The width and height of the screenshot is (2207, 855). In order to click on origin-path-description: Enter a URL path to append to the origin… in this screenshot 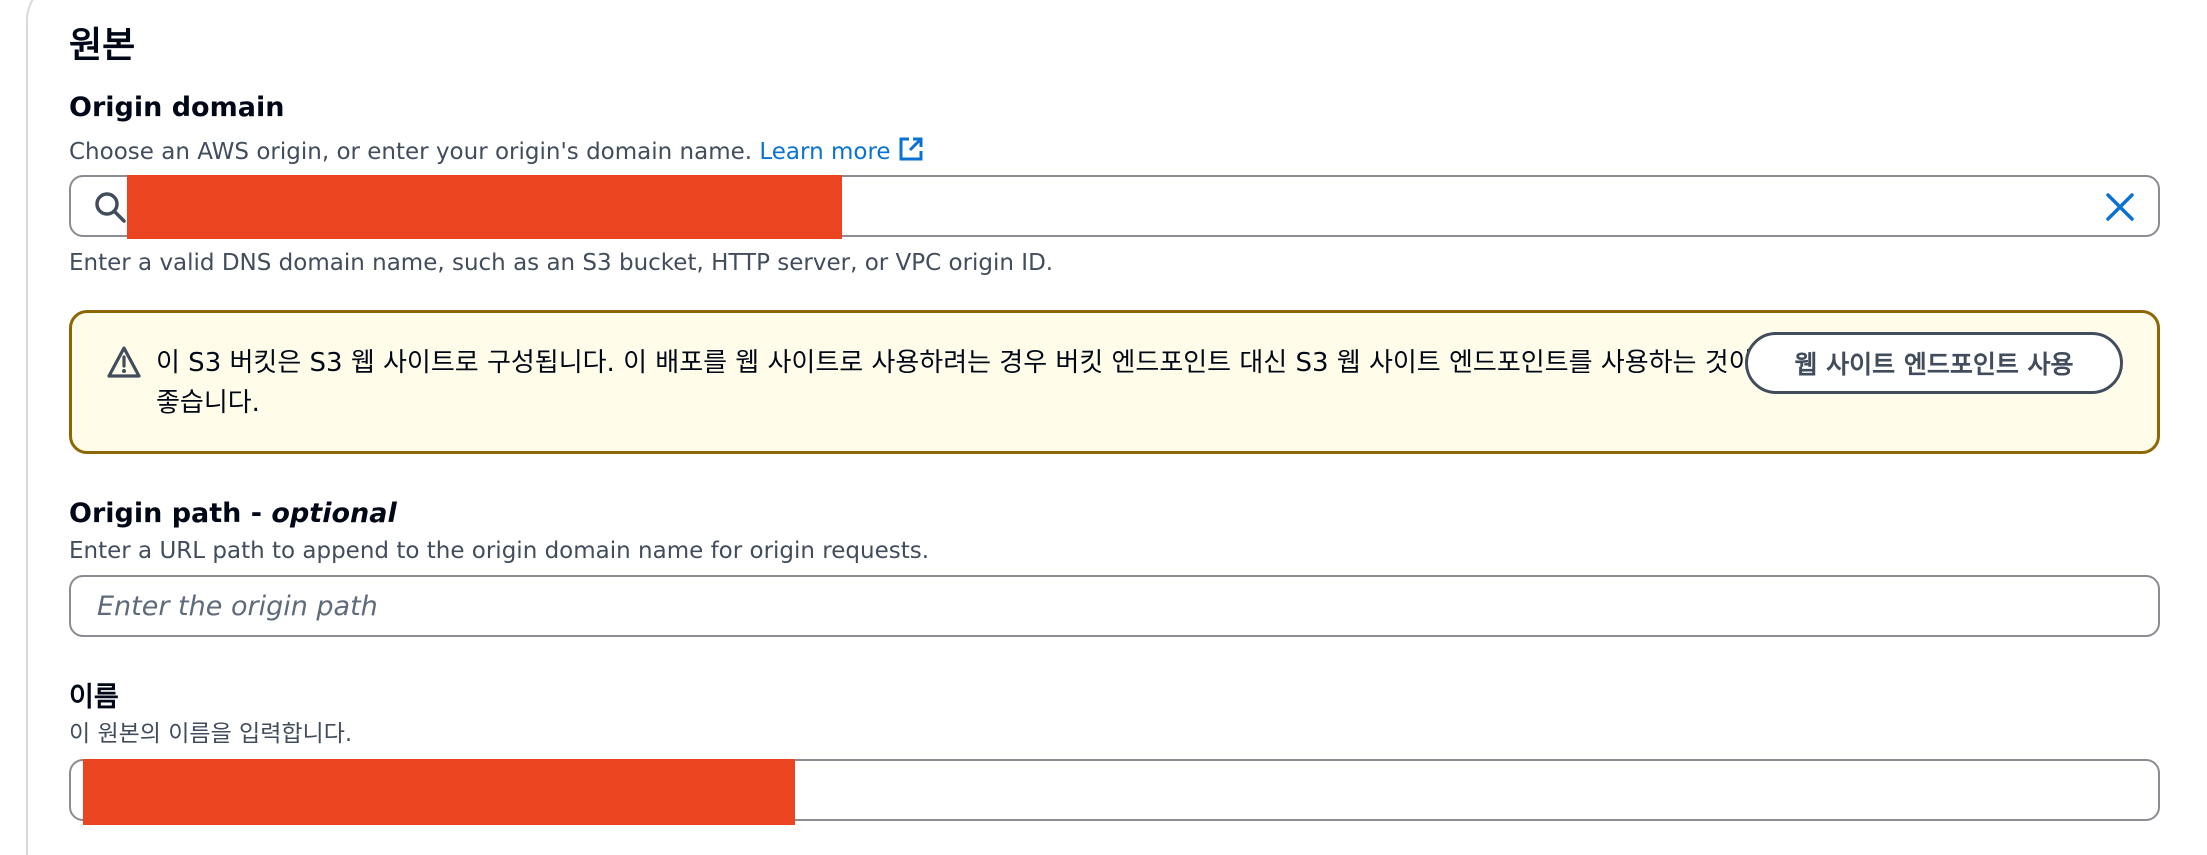, I will do `click(499, 551)`.